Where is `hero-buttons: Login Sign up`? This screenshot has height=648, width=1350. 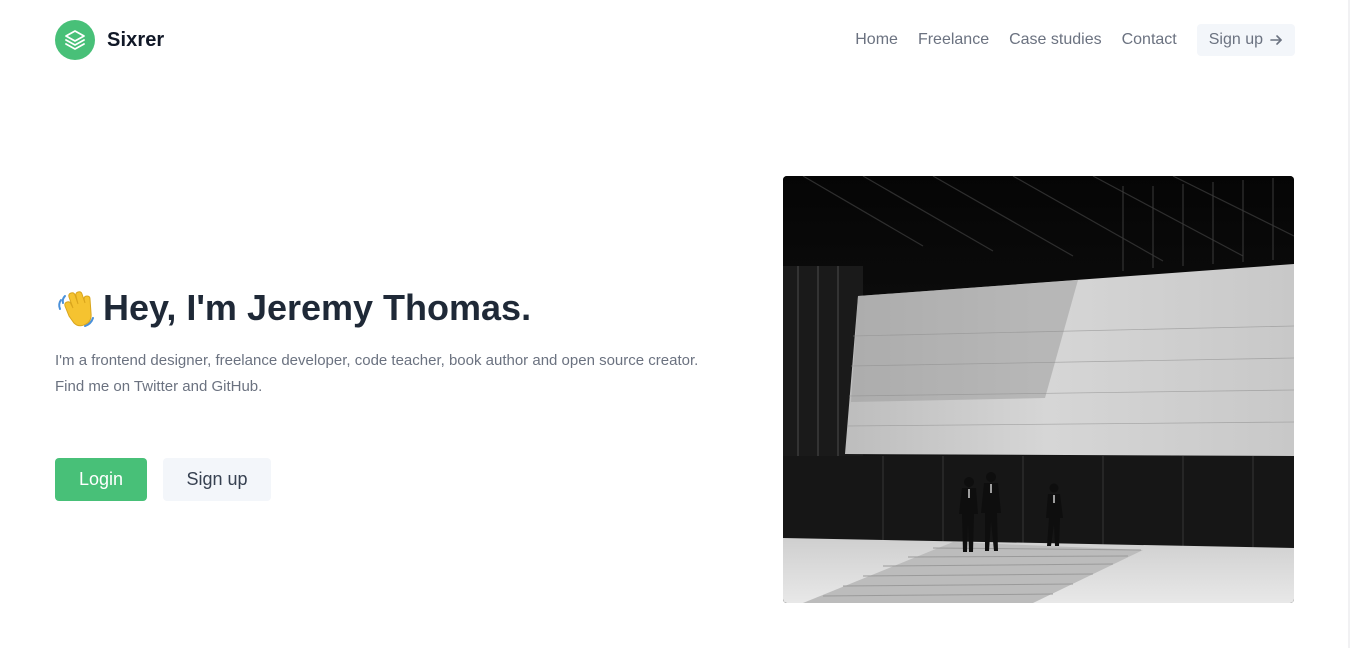 hero-buttons: Login Sign up is located at coordinates (163, 479).